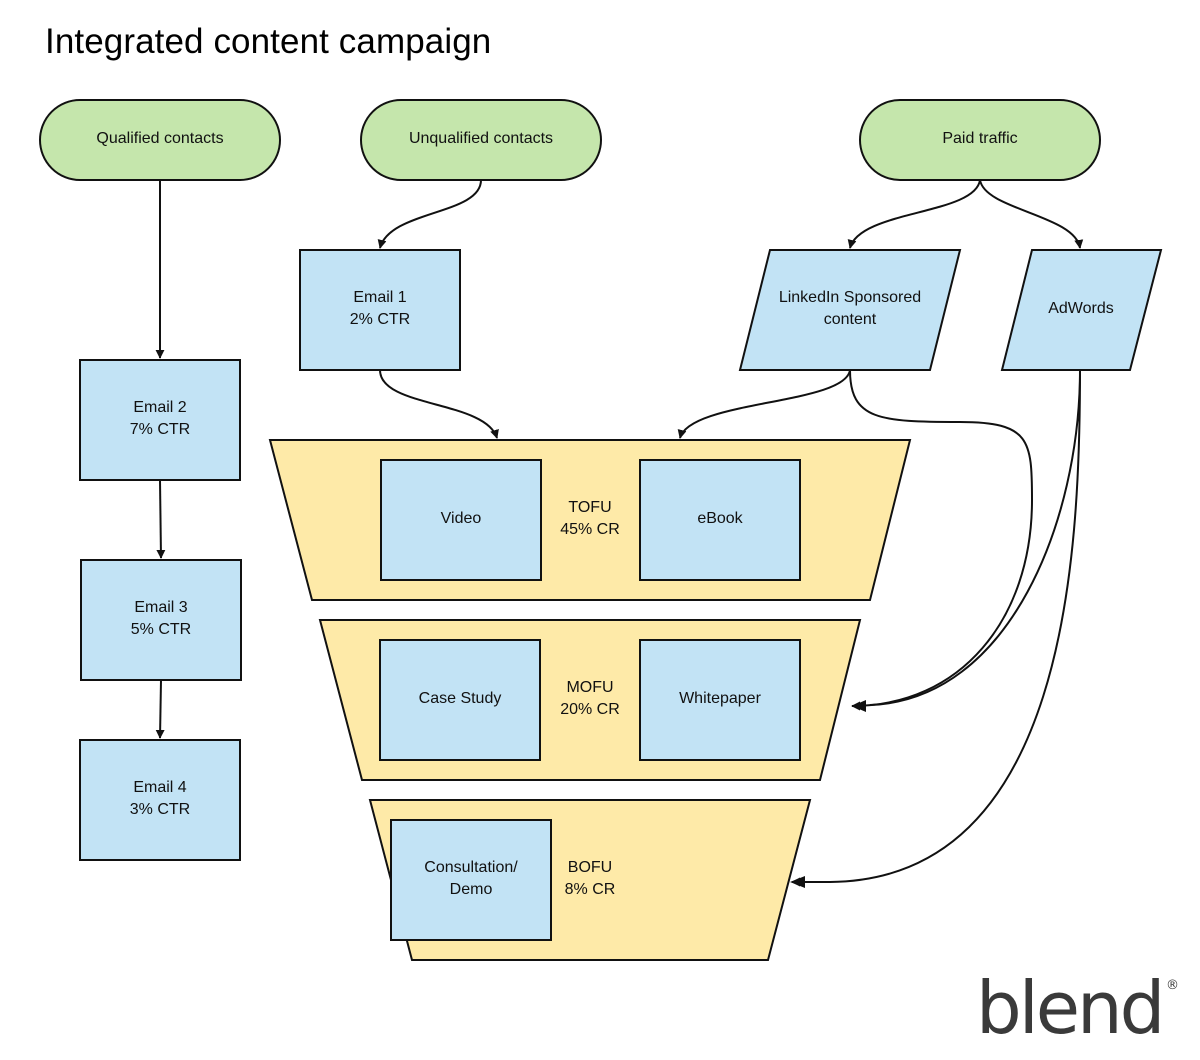  I want to click on source-label: Unqualified contacts, so click(481, 138).